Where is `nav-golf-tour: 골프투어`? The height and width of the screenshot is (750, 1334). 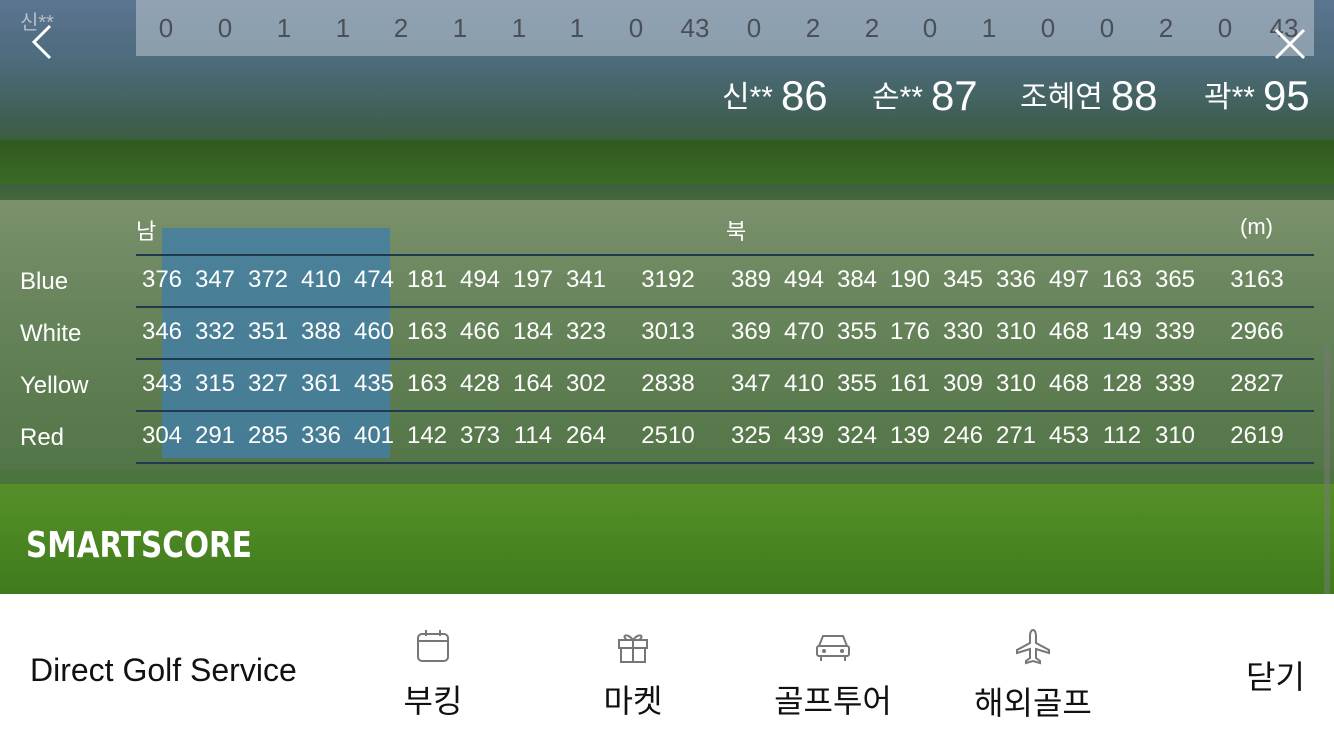 nav-golf-tour: 골프투어 is located at coordinates (833, 675).